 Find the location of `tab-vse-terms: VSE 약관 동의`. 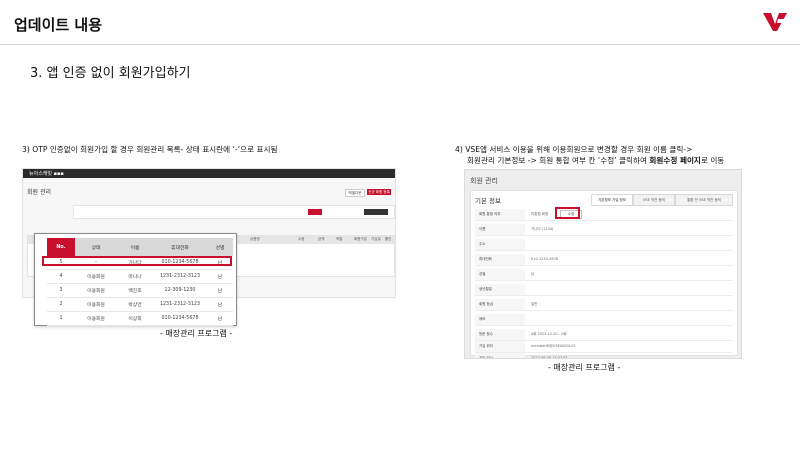

tab-vse-terms: VSE 약관 동의 is located at coordinates (654, 200).